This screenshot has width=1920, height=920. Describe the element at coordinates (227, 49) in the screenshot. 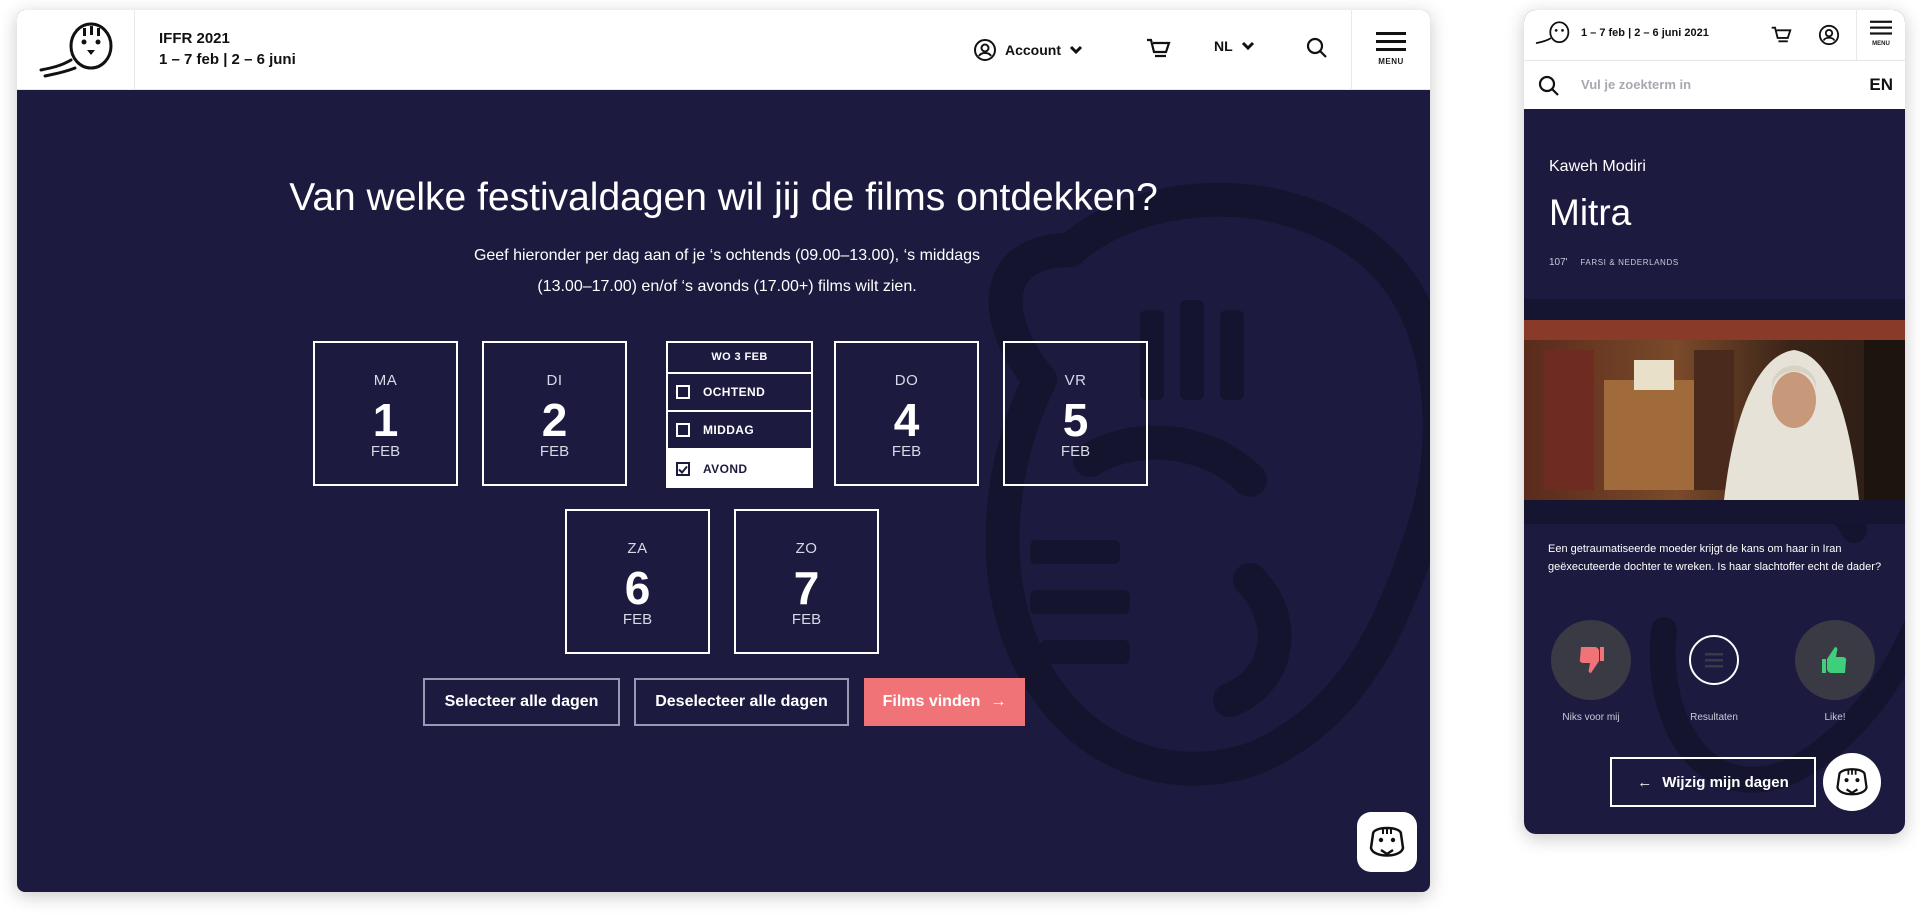

I see `festival-title: IFFR 2021 1 – 7 feb | 2 – 6 juni` at that location.